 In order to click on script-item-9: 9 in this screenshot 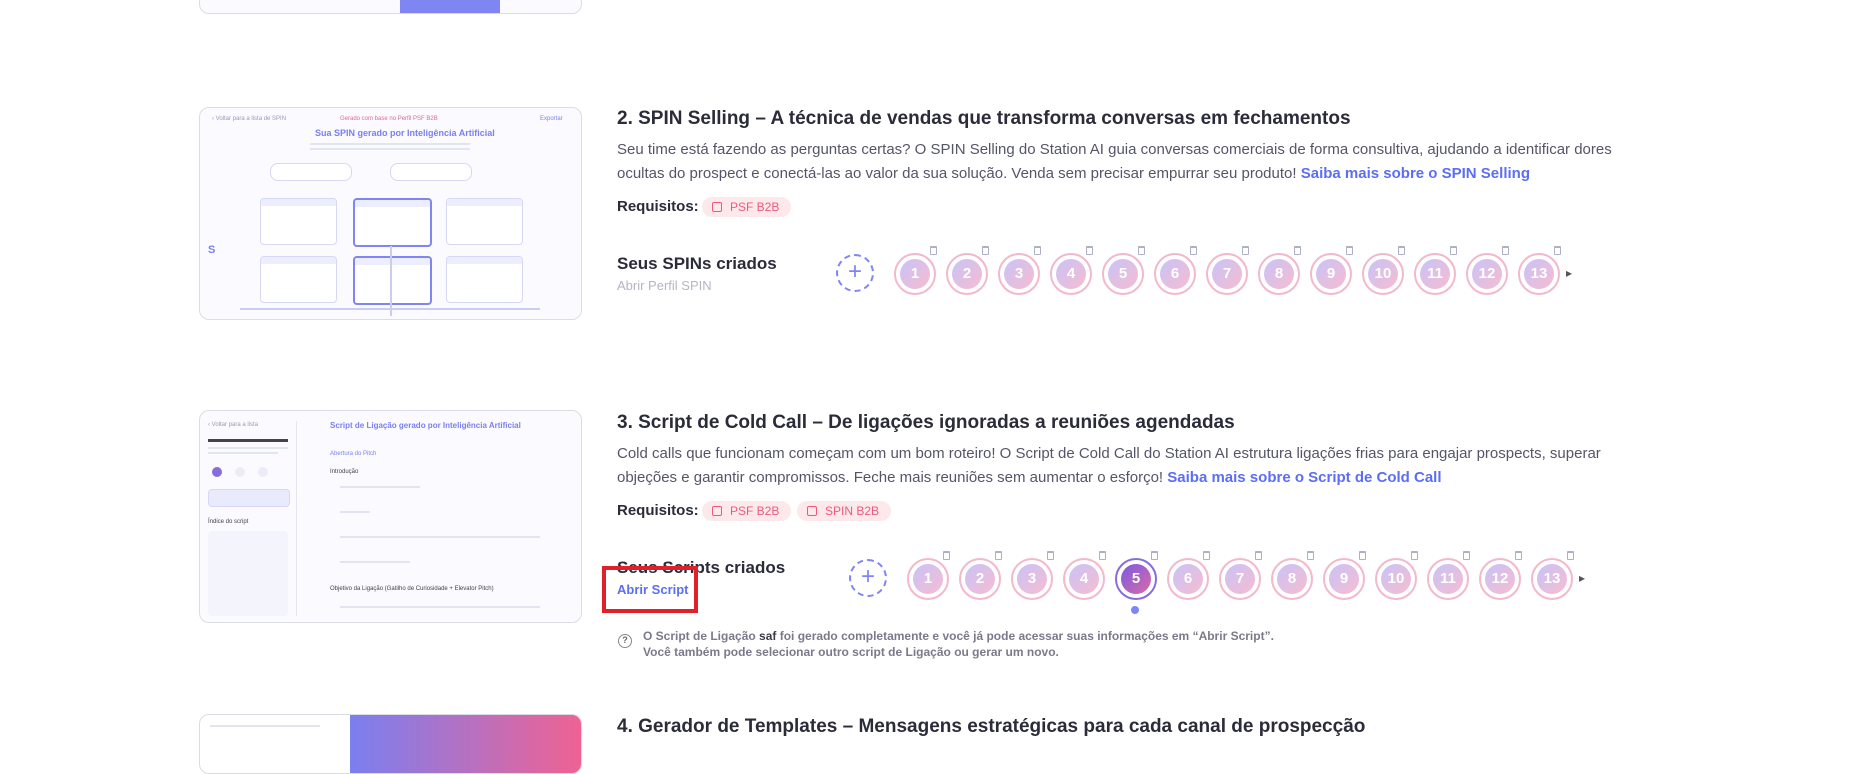, I will do `click(1344, 579)`.